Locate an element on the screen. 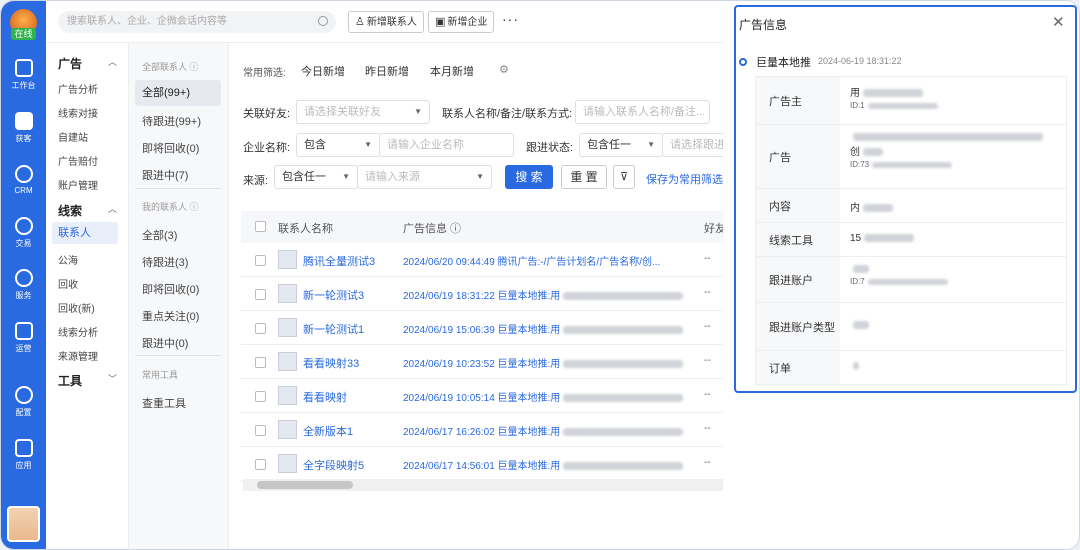  table-row: 看看映射 2024/06/19 10:05:14 巨量本地推:用 -- is located at coordinates (488, 396).